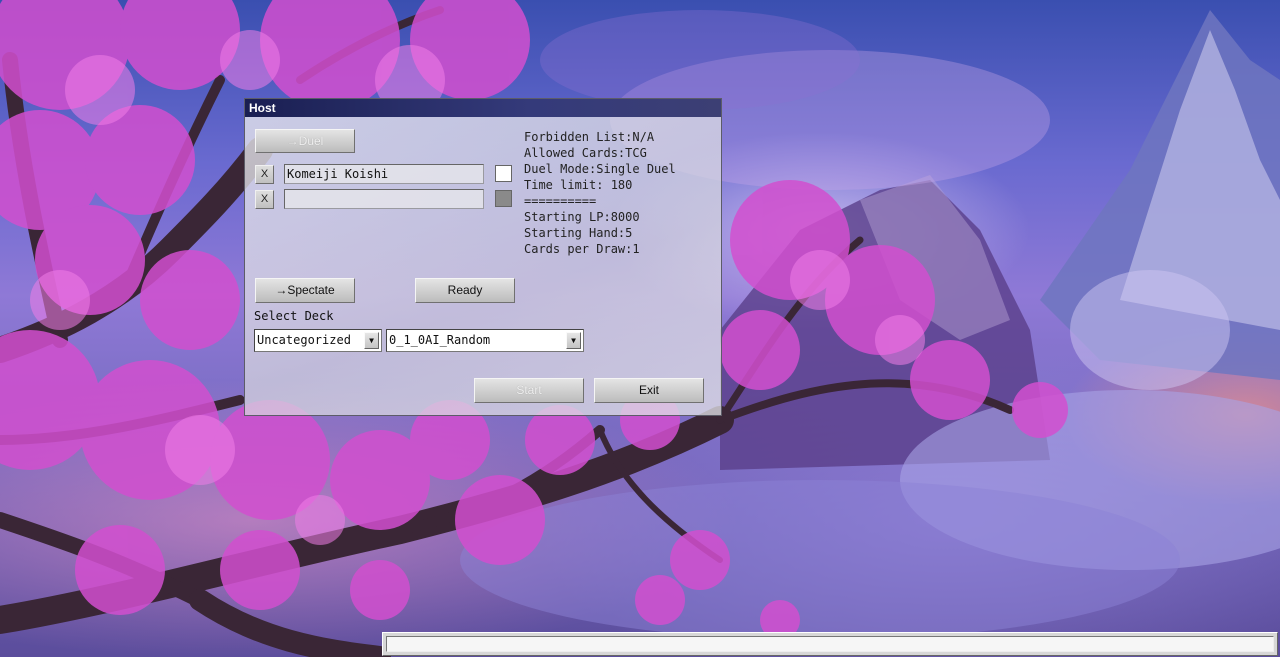  What do you see at coordinates (264, 174) in the screenshot?
I see `kick-player-1-button: X` at bounding box center [264, 174].